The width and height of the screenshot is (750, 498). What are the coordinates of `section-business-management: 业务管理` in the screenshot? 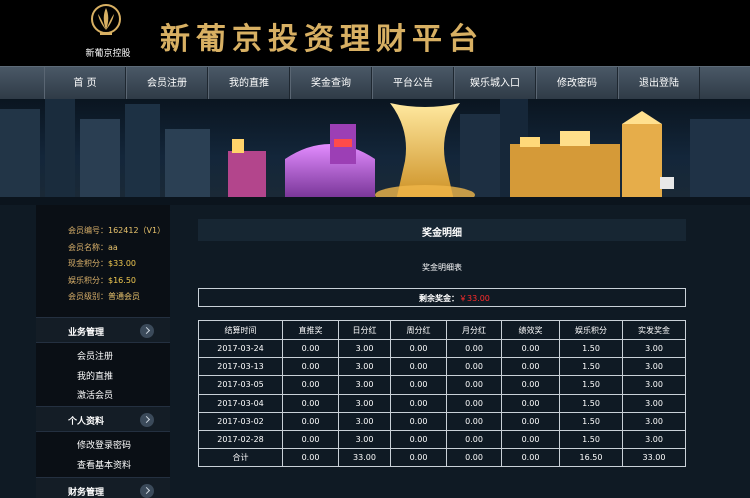 It's located at (103, 330).